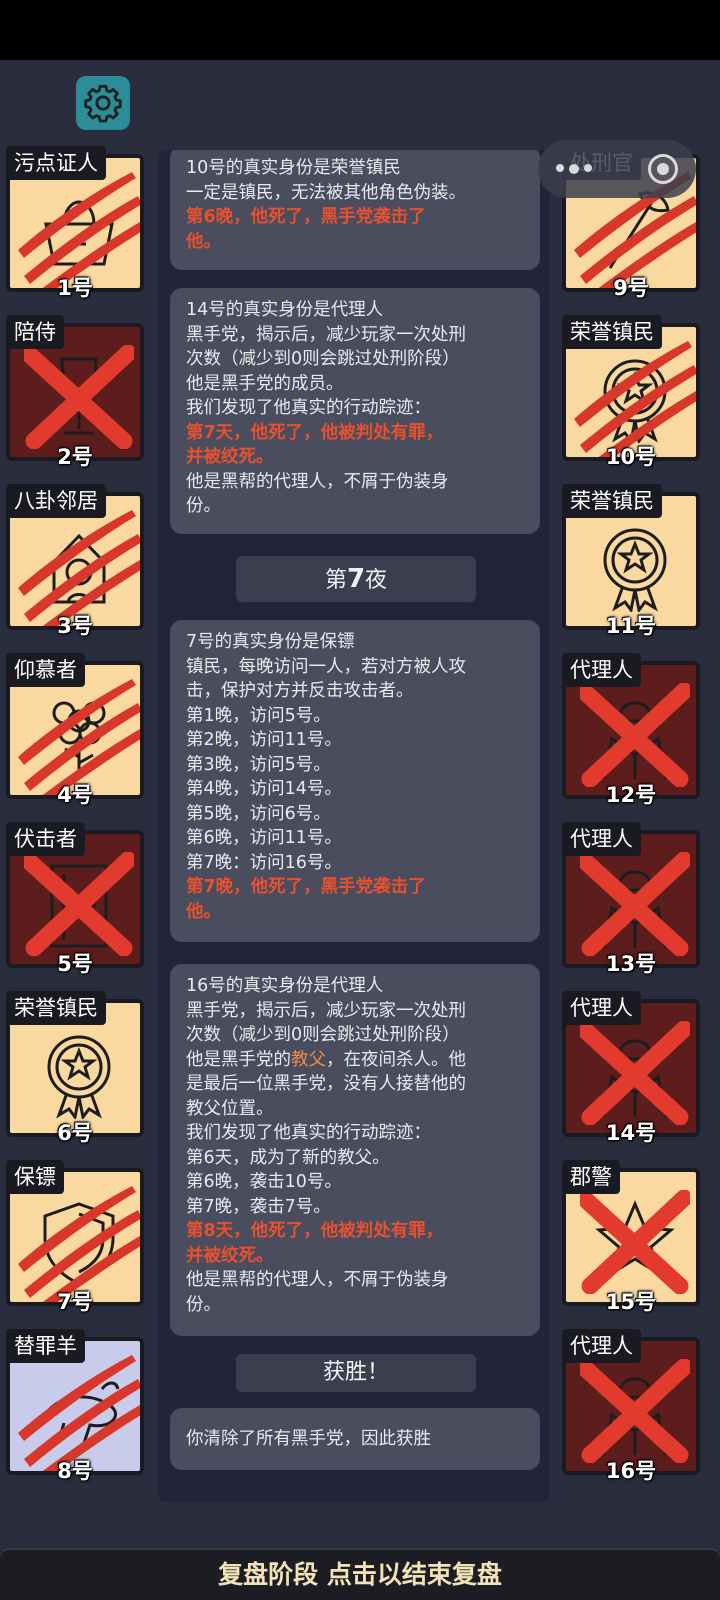 The width and height of the screenshot is (720, 1600). I want to click on log-line: 他是黑手党的教父，在夜间杀人。他, so click(355, 1060).